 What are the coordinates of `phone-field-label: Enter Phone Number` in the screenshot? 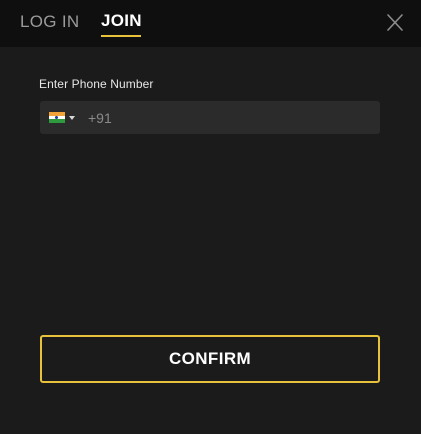 It's located at (96, 84).